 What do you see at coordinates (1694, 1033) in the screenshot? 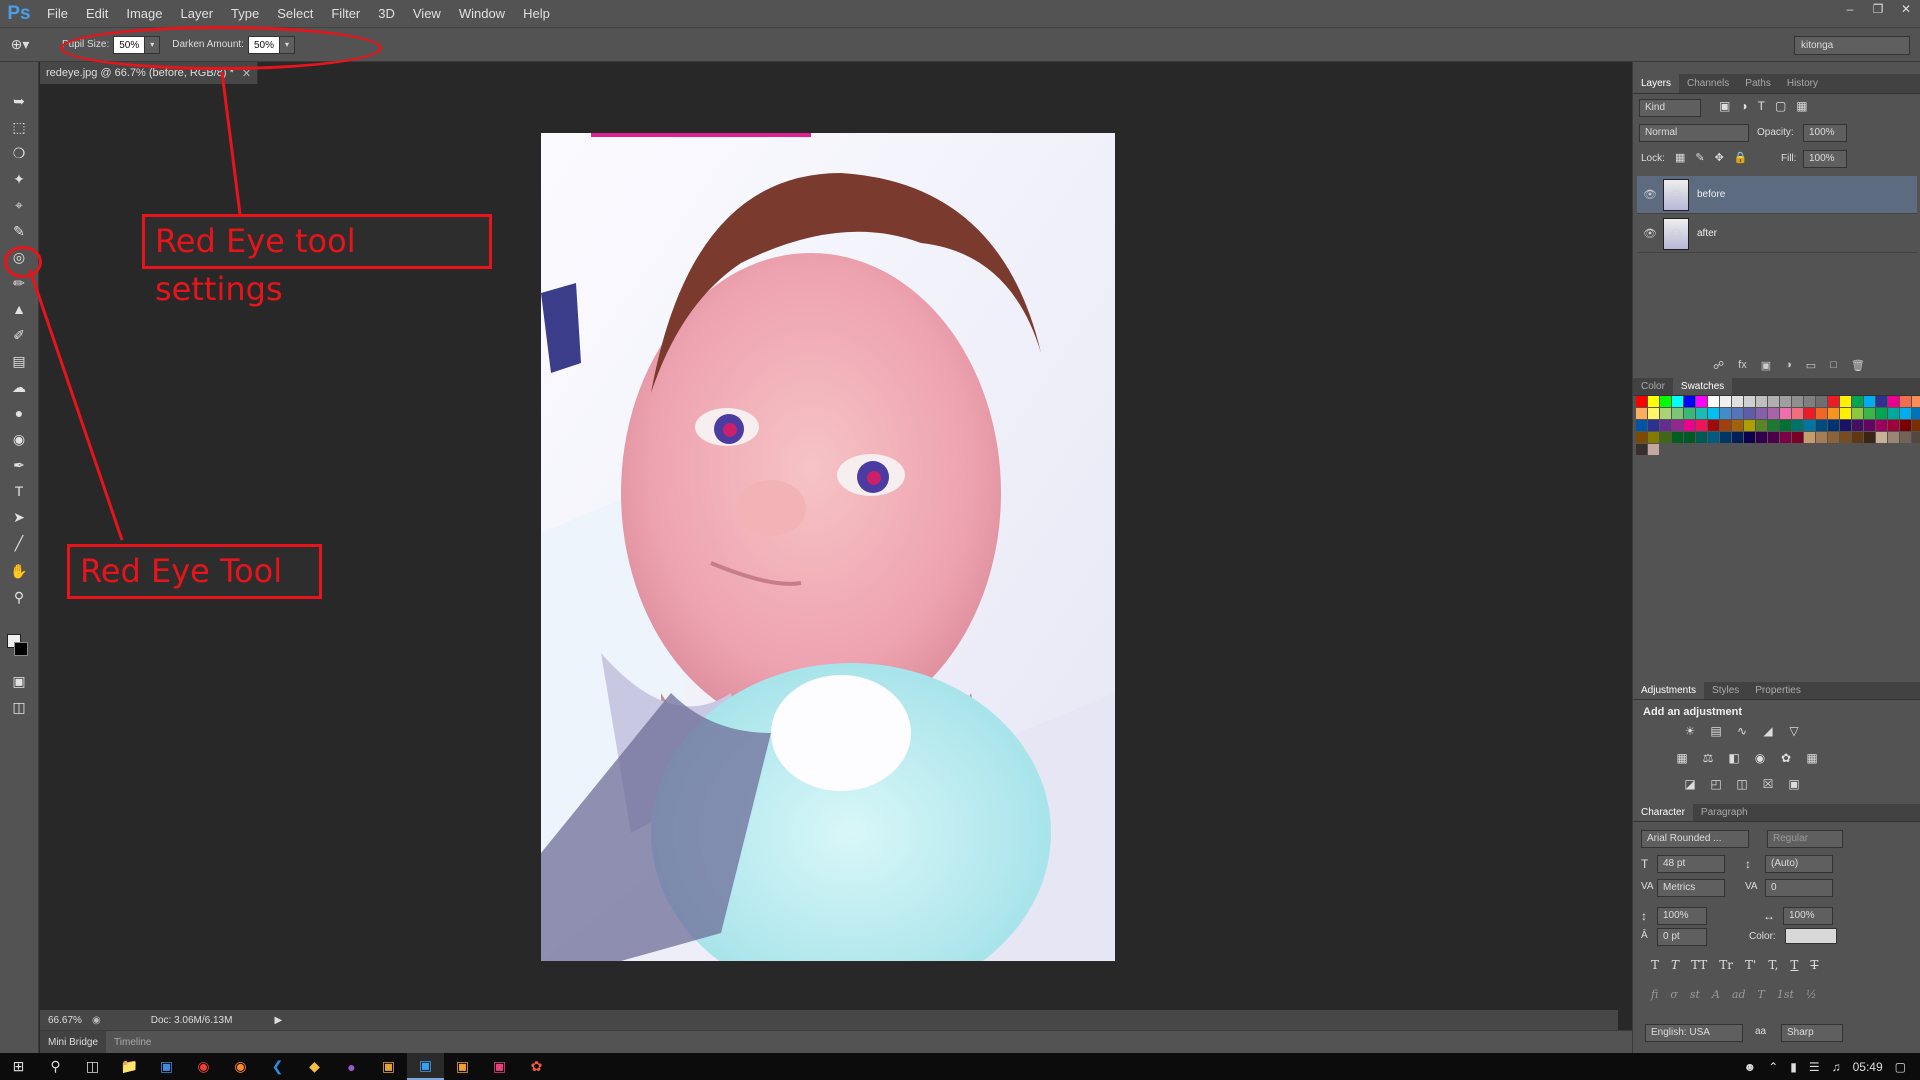
I see `language-select: English: USA` at bounding box center [1694, 1033].